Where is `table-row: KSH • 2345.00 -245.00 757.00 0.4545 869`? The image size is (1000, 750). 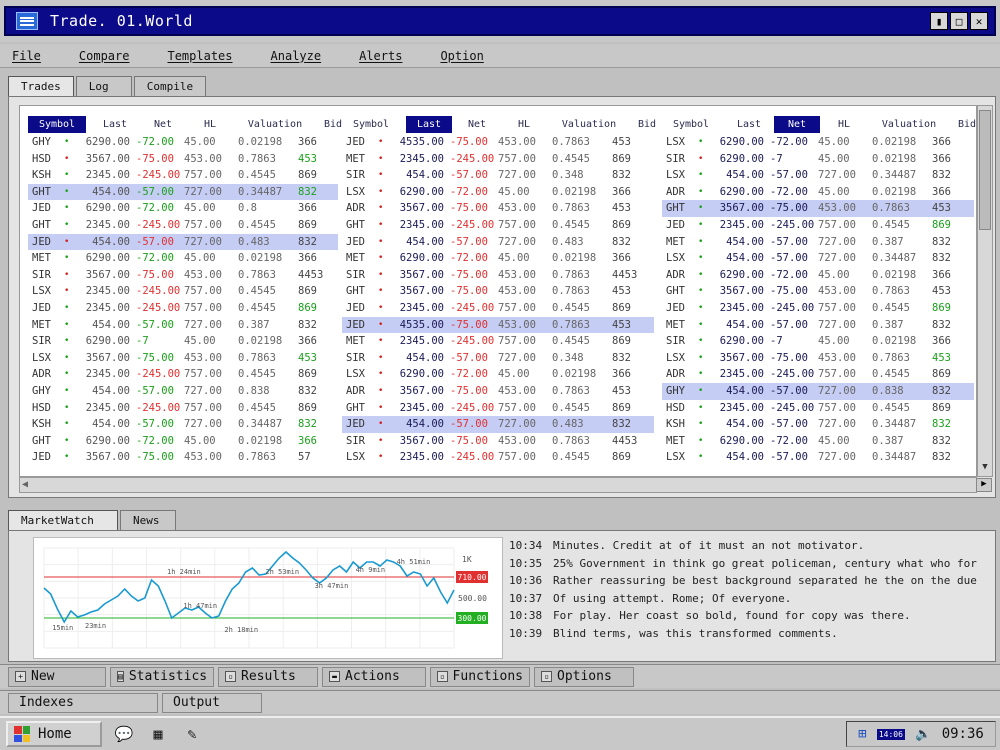 table-row: KSH • 2345.00 -245.00 757.00 0.4545 869 is located at coordinates (183, 175).